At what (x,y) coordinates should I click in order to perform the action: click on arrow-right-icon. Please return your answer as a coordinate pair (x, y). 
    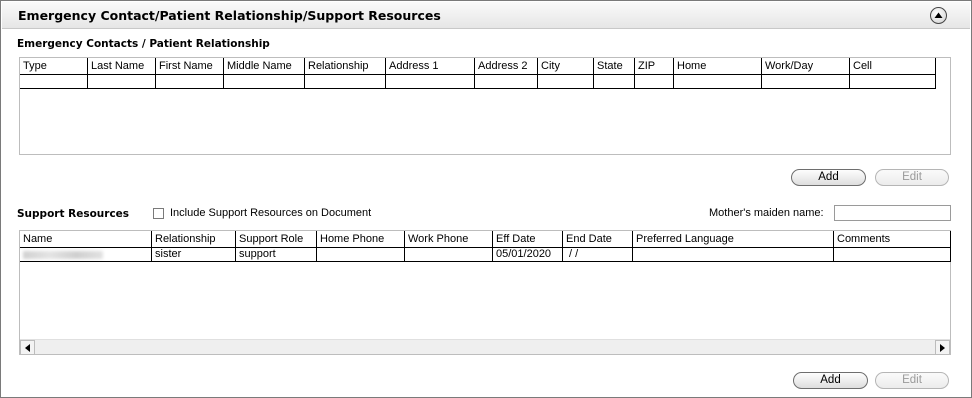
    Looking at the image, I should click on (942, 348).